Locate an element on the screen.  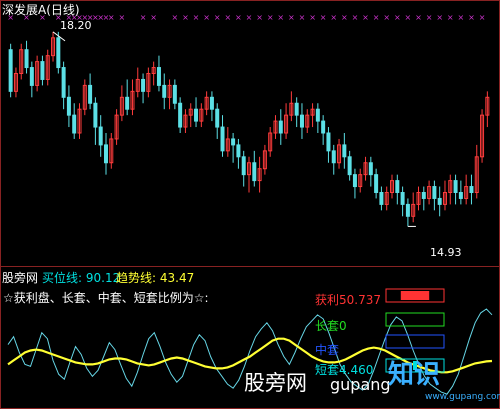
ratio-box-mid is located at coordinates (415, 341).